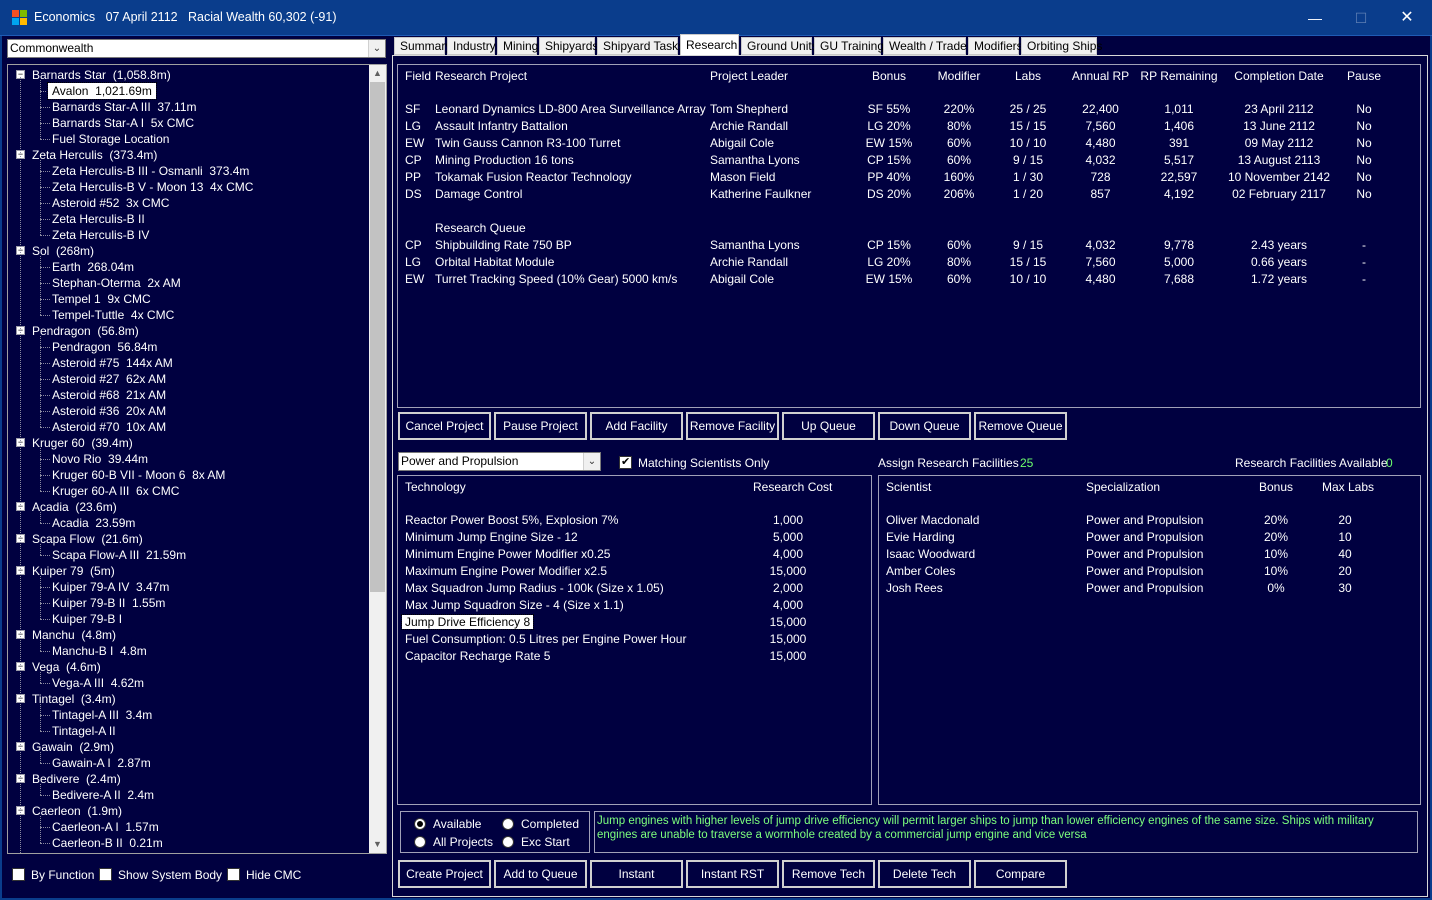 The image size is (1432, 900). I want to click on tree-body-node: Stephan-Oterma 2x AM, so click(116, 283).